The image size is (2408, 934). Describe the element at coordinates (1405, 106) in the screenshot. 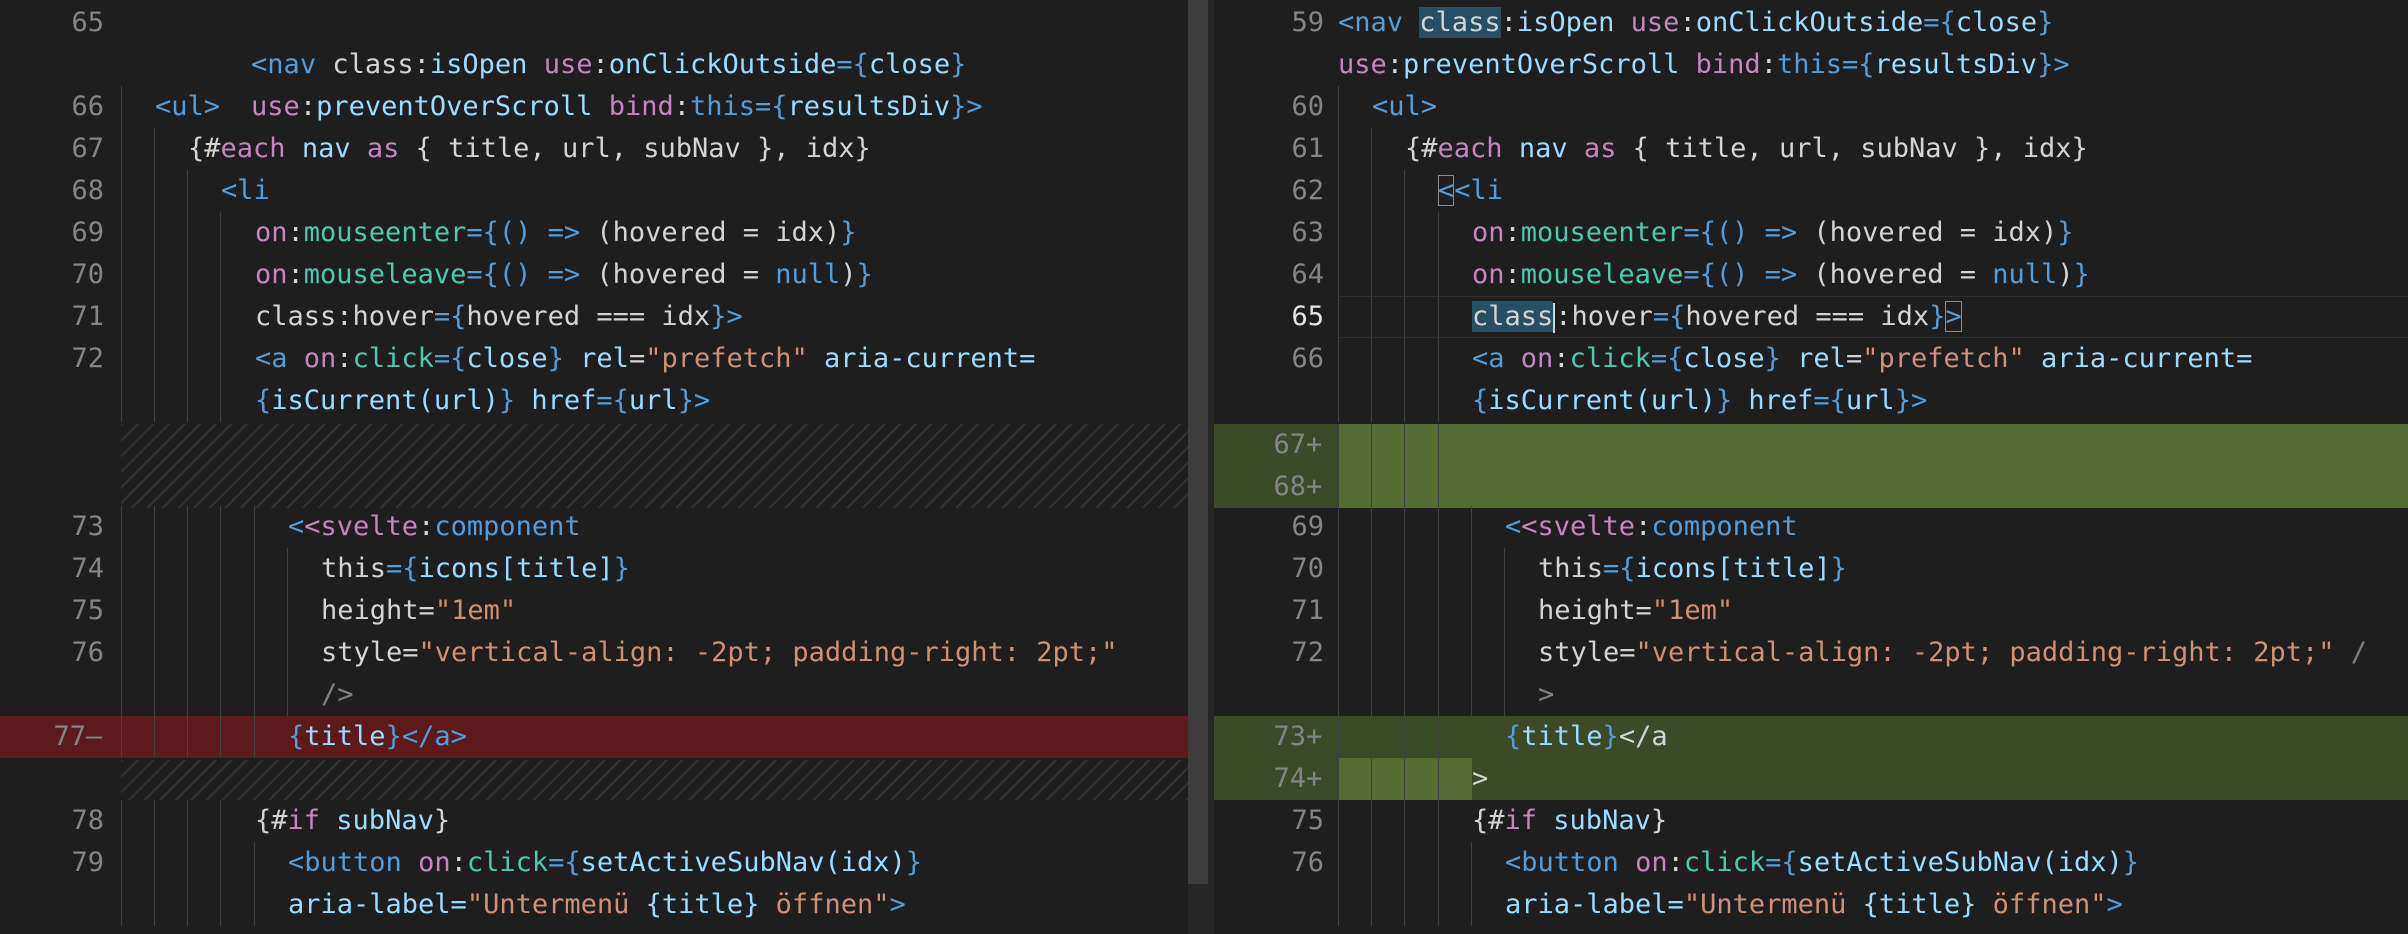

I see `code-token: <ul>` at that location.